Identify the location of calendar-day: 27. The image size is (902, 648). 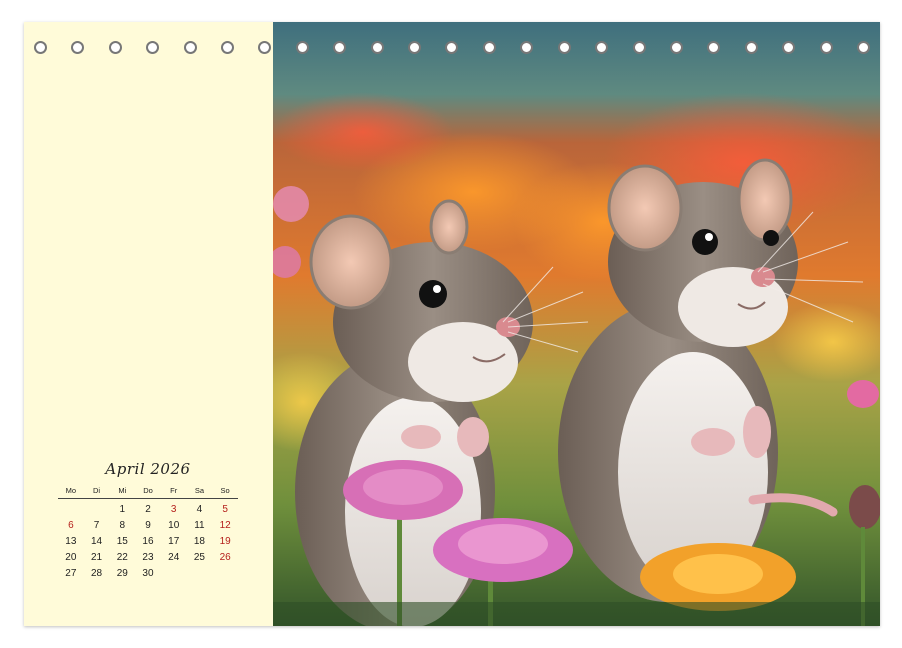
(71, 573).